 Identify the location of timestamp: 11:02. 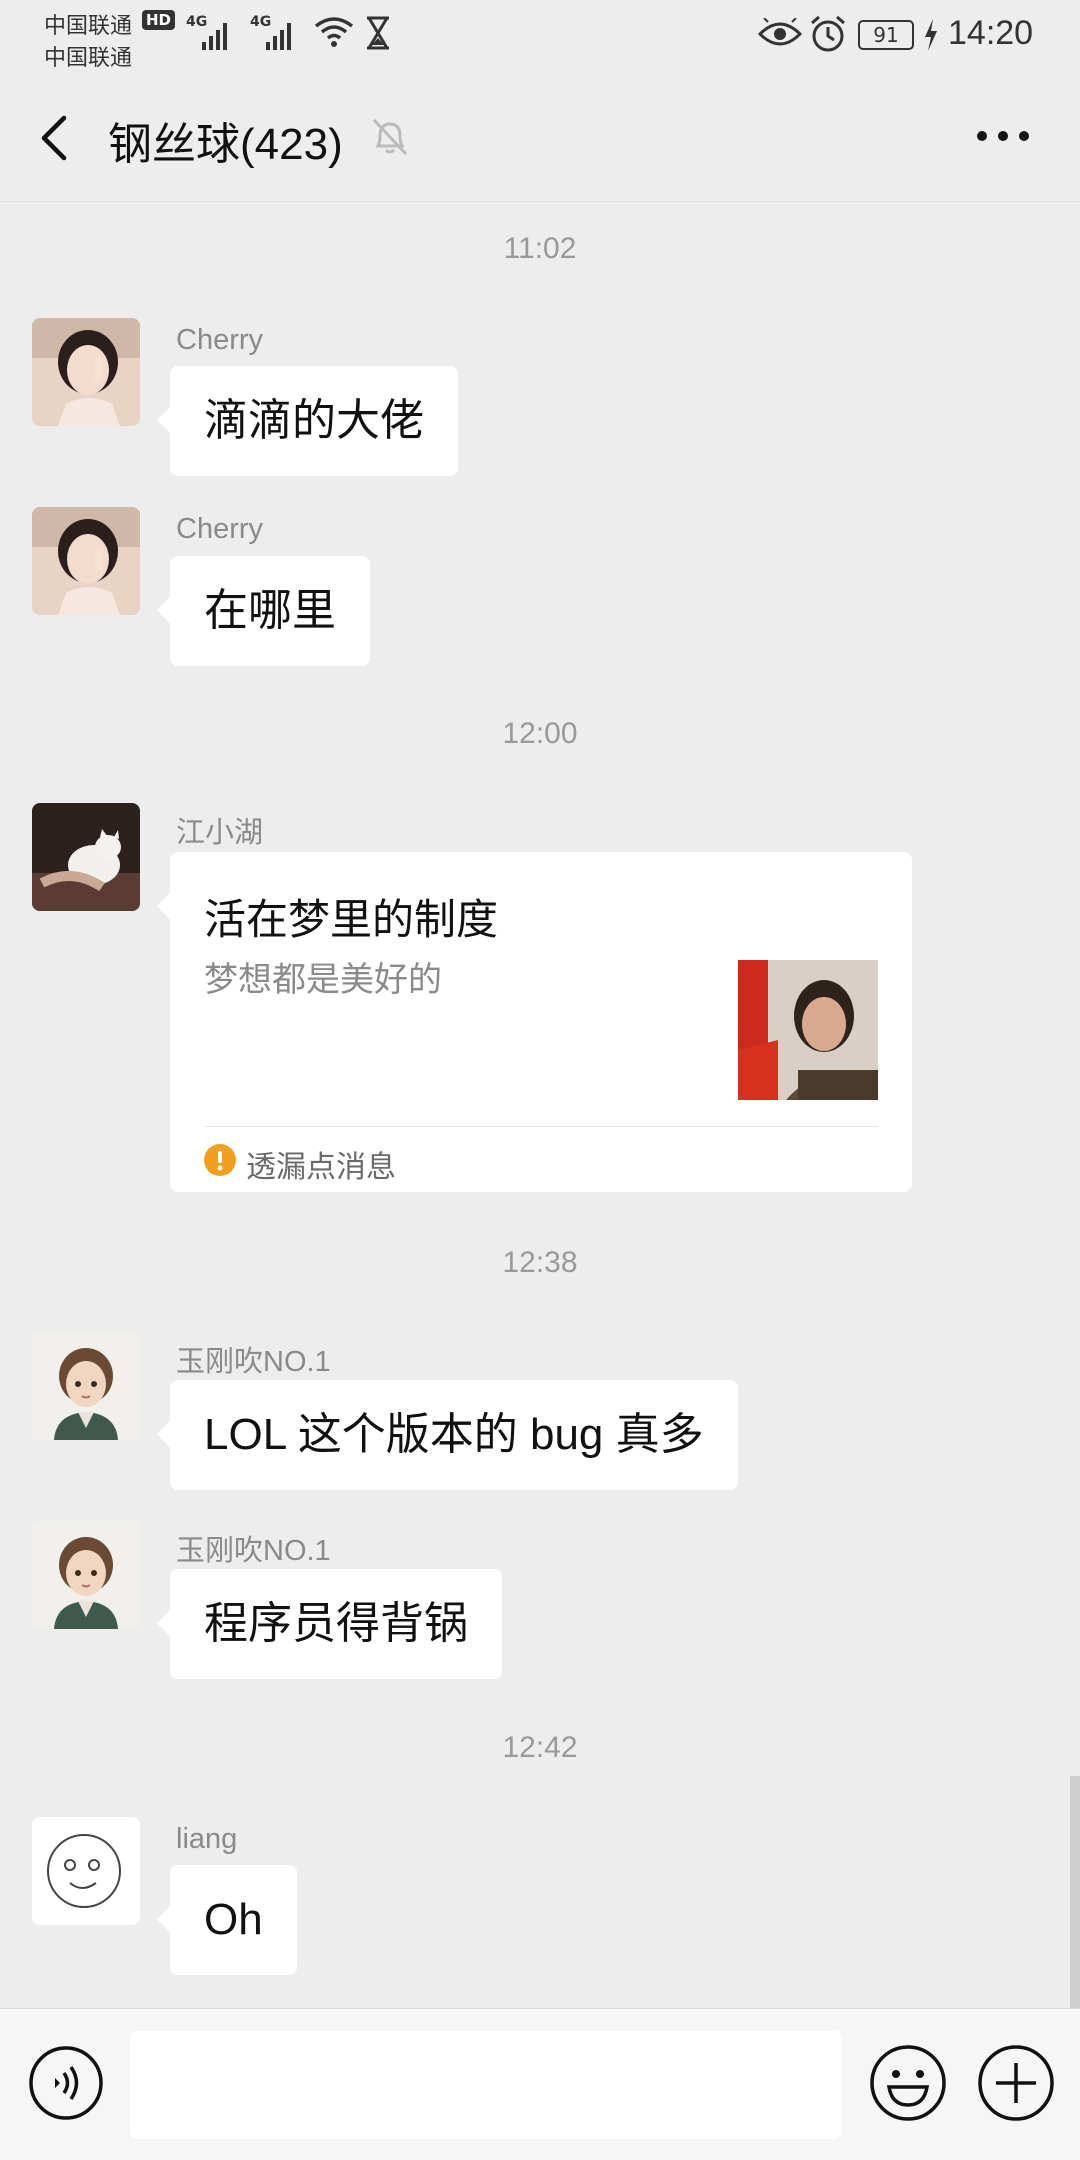
(540, 248).